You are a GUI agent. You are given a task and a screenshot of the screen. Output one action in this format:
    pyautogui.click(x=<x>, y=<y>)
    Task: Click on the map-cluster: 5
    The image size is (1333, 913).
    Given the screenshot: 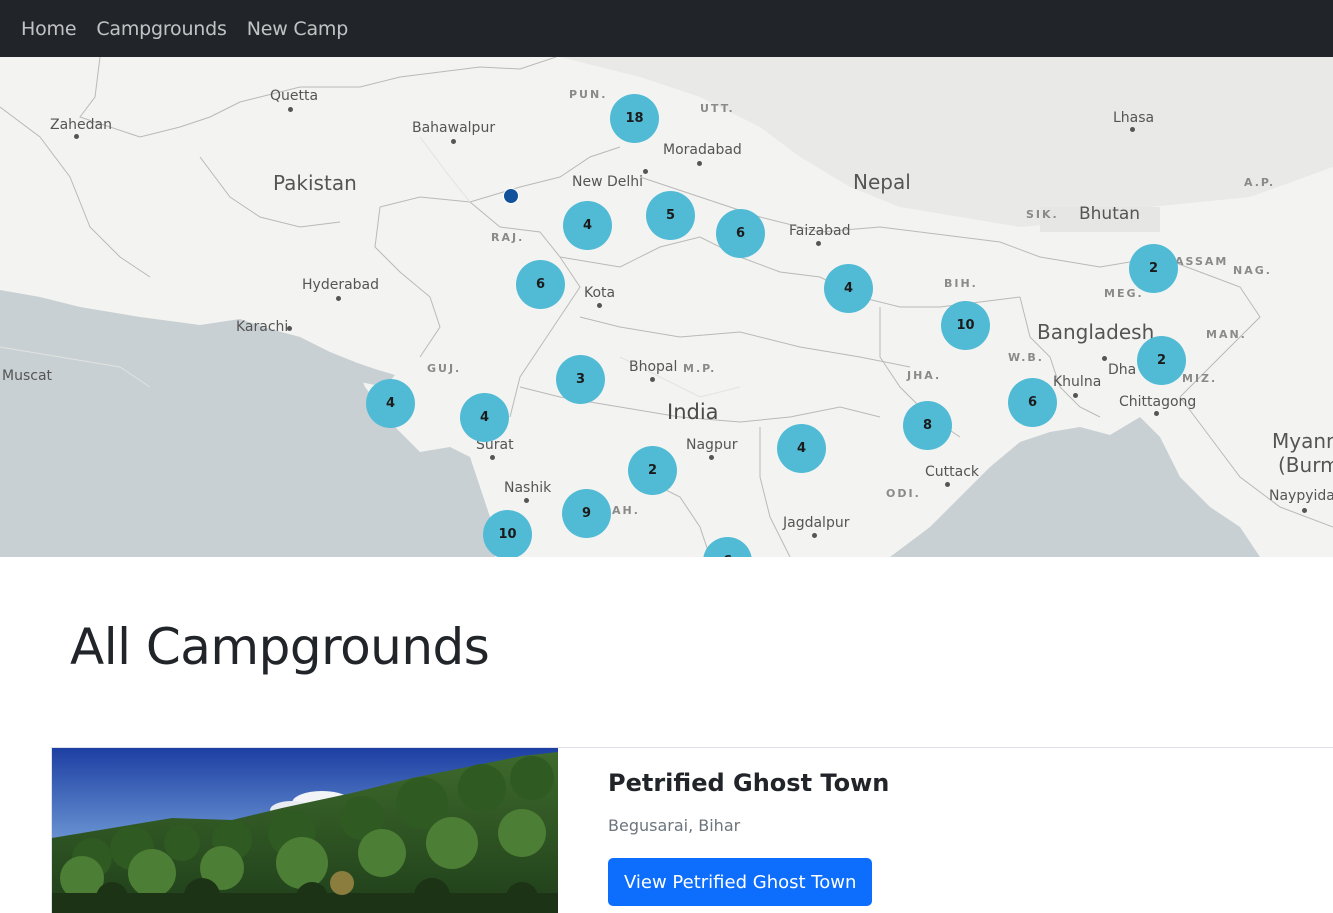 What is the action you would take?
    pyautogui.click(x=670, y=215)
    